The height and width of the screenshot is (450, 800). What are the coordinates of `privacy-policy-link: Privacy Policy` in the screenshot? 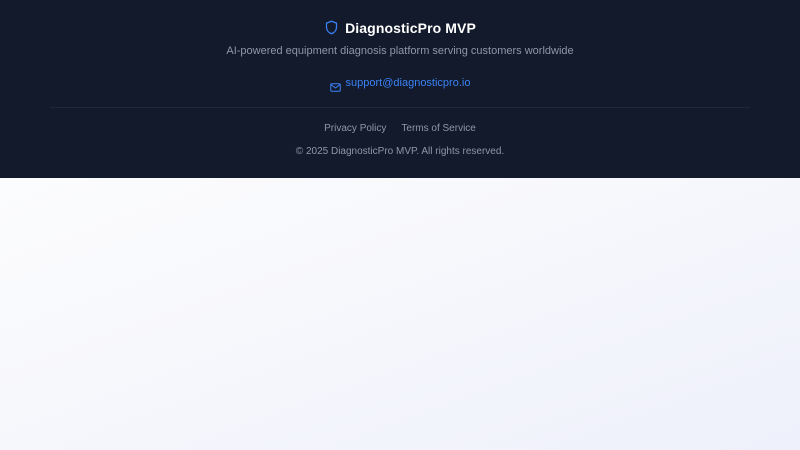 It's located at (355, 128).